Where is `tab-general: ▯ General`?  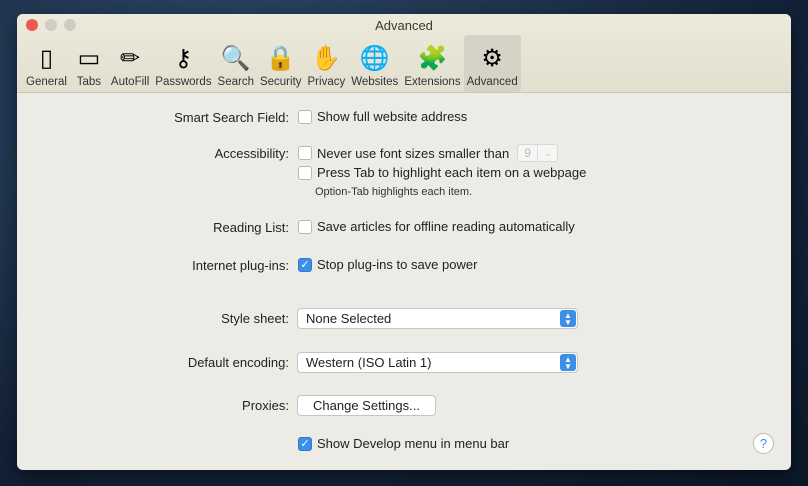 tab-general: ▯ General is located at coordinates (46, 63).